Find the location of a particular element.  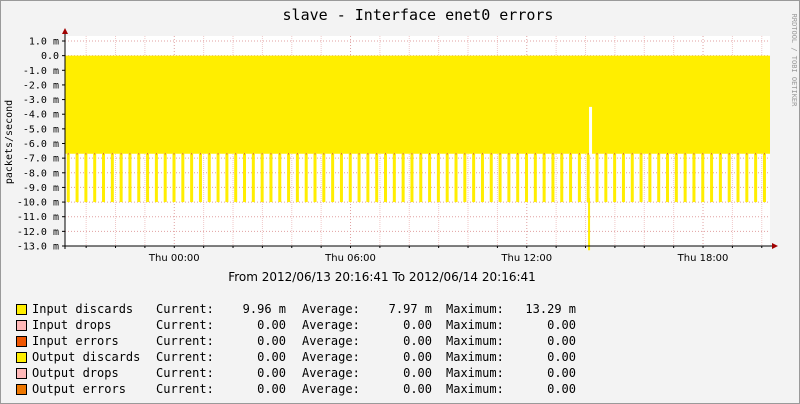

y-axis-label: packets/second is located at coordinates (9, 142).